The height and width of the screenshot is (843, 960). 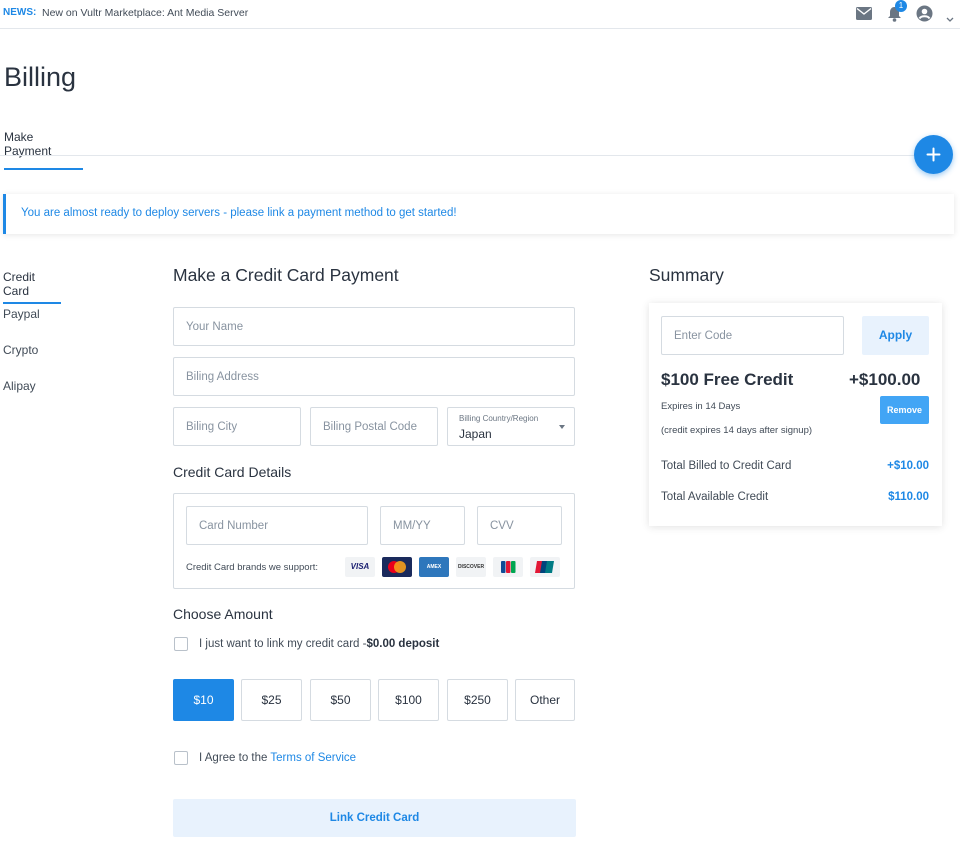 I want to click on name-input, so click(x=374, y=326).